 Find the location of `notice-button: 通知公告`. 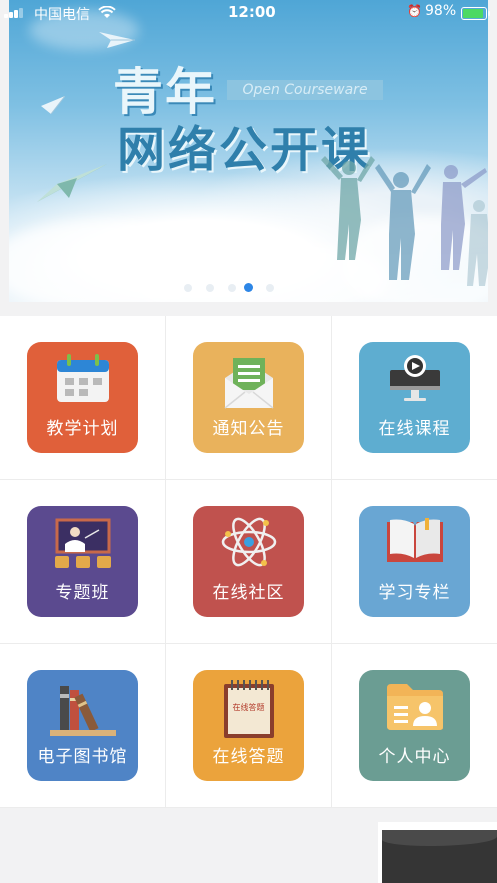

notice-button: 通知公告 is located at coordinates (248, 397).